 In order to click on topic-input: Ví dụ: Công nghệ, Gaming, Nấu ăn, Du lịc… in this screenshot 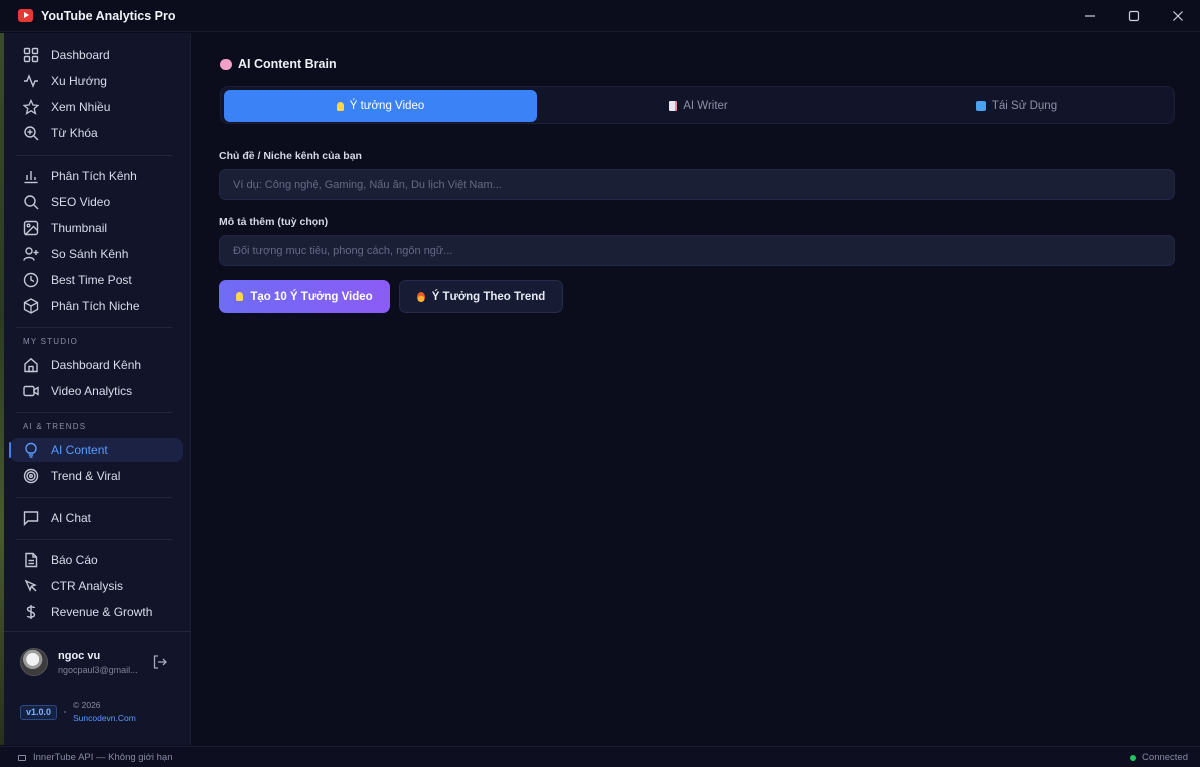, I will do `click(697, 184)`.